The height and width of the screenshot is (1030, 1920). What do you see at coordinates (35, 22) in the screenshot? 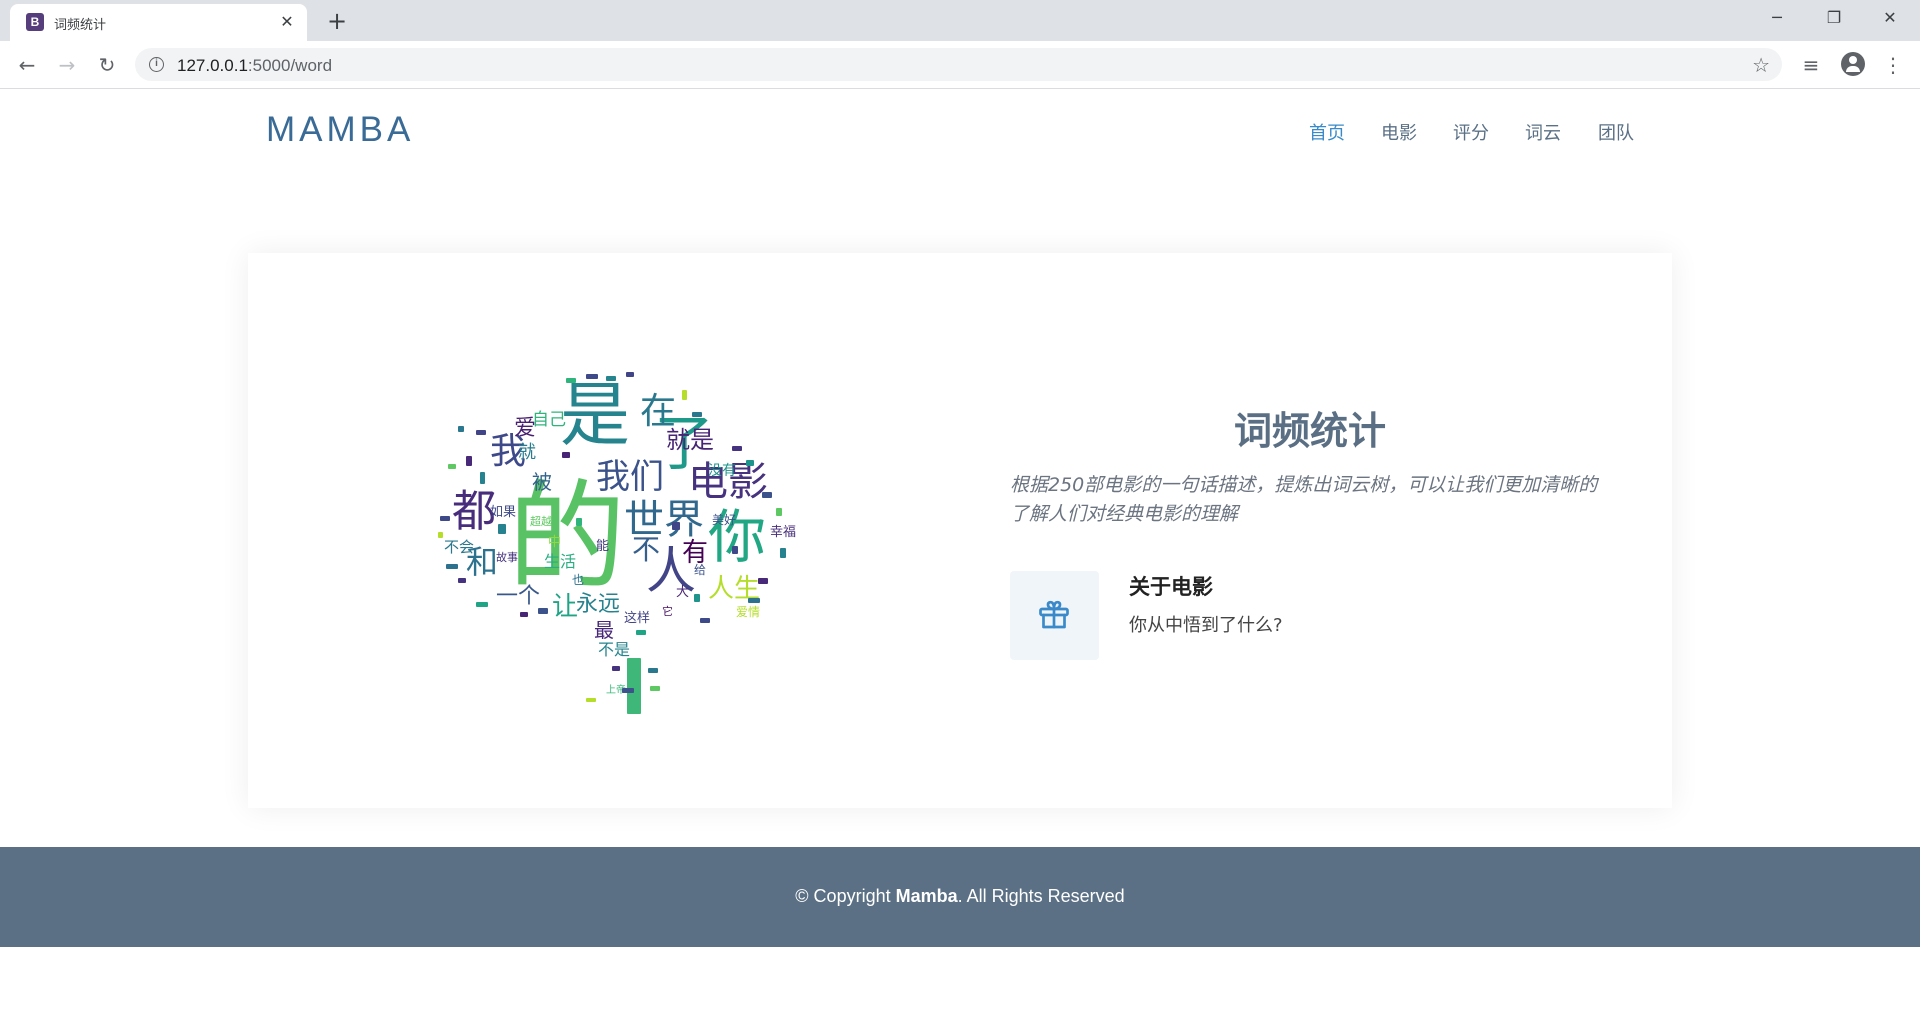
I see `bootstrap-favicon-icon: B` at bounding box center [35, 22].